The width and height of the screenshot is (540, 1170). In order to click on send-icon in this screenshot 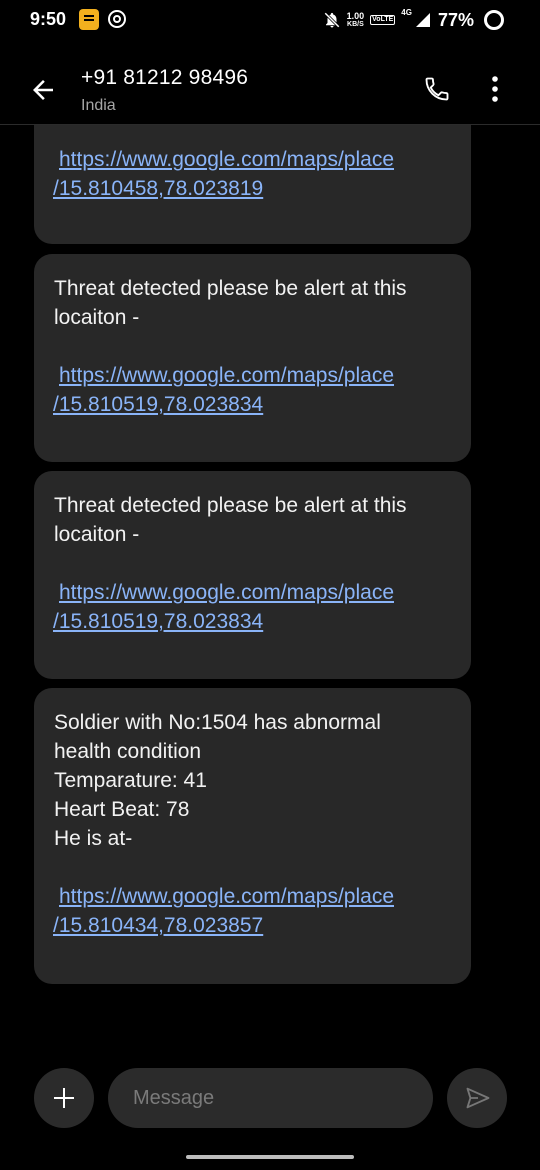, I will do `click(478, 1098)`.